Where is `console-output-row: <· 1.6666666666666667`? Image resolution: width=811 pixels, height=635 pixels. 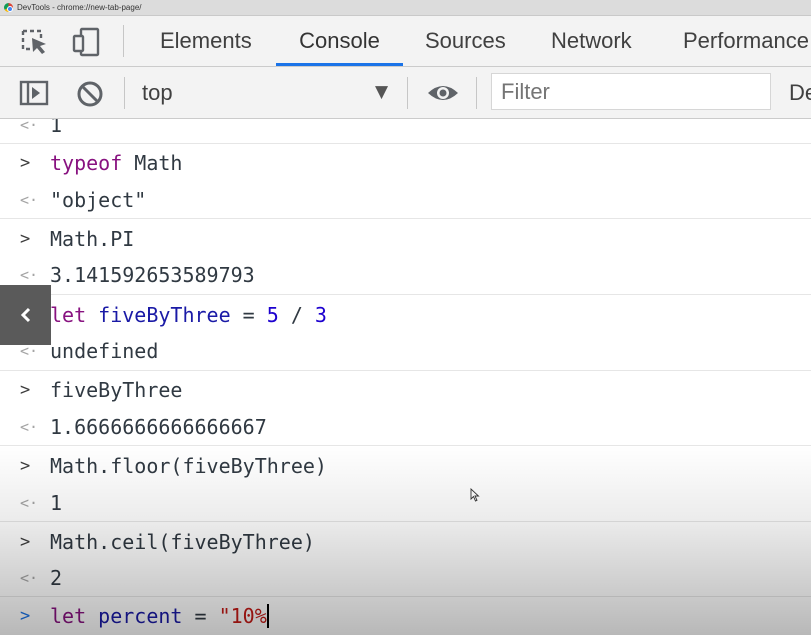
console-output-row: <· 1.6666666666666667 is located at coordinates (405, 427).